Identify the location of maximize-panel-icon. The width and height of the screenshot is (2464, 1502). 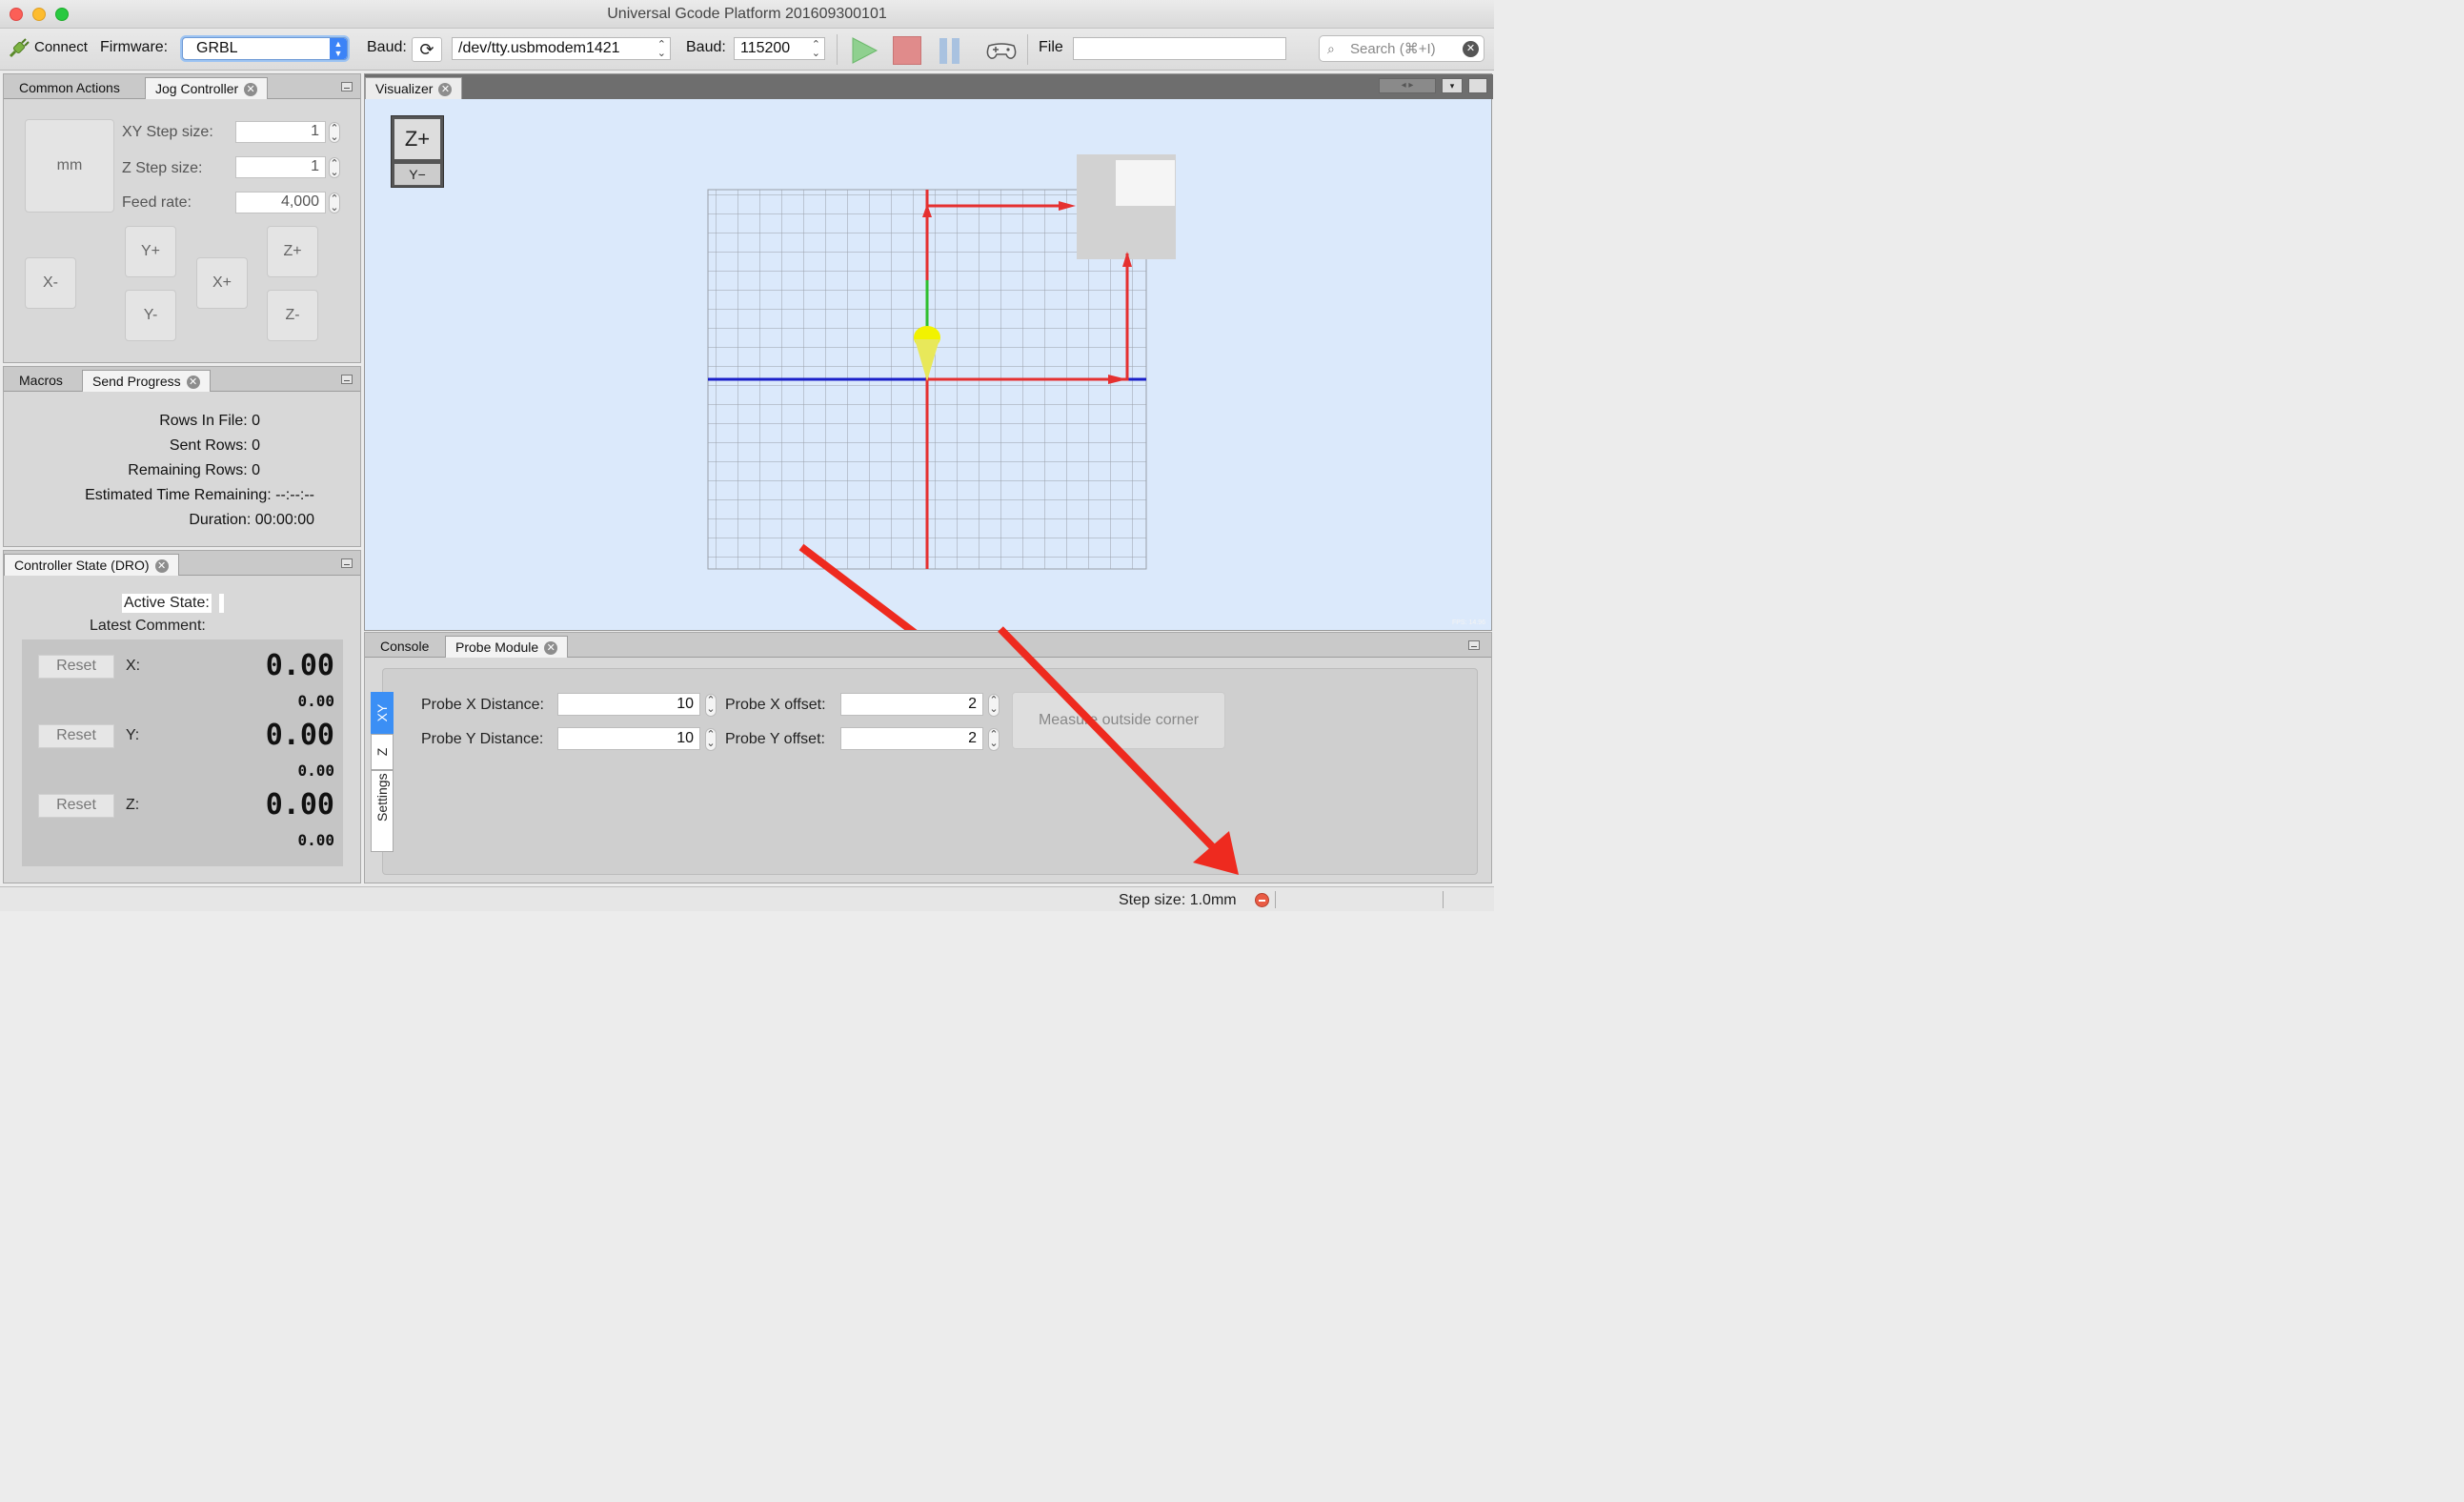
(1477, 86).